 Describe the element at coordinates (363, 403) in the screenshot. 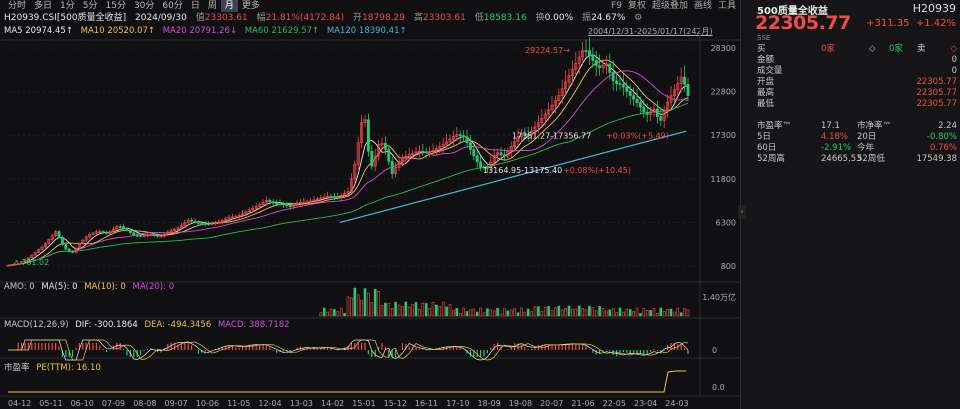

I see `x-tick-label: 15-01` at that location.